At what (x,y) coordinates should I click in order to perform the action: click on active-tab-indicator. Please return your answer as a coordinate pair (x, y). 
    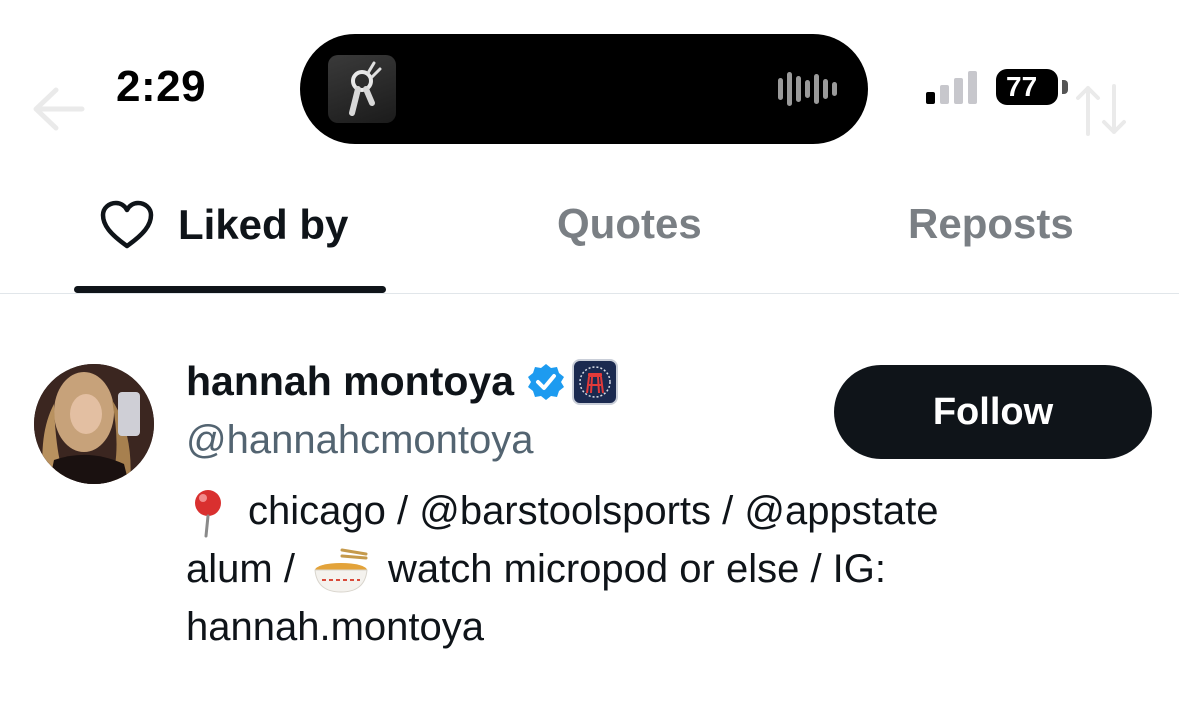
    Looking at the image, I should click on (230, 289).